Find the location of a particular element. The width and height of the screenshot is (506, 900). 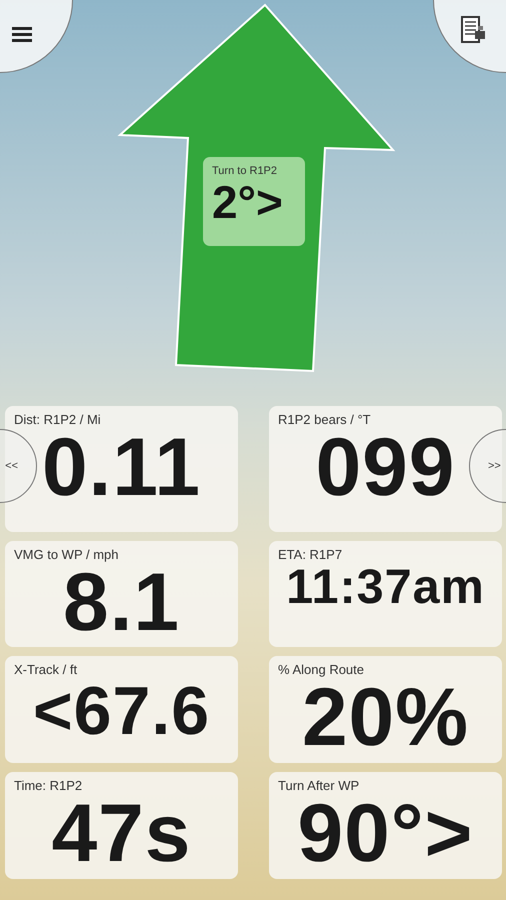

card-label: X-Track / ft is located at coordinates (46, 669).